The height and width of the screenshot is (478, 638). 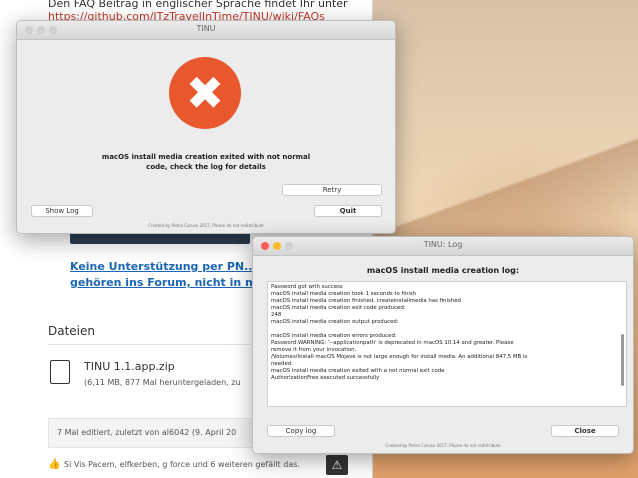 I want to click on log-line: Password got with success, so click(x=307, y=287).